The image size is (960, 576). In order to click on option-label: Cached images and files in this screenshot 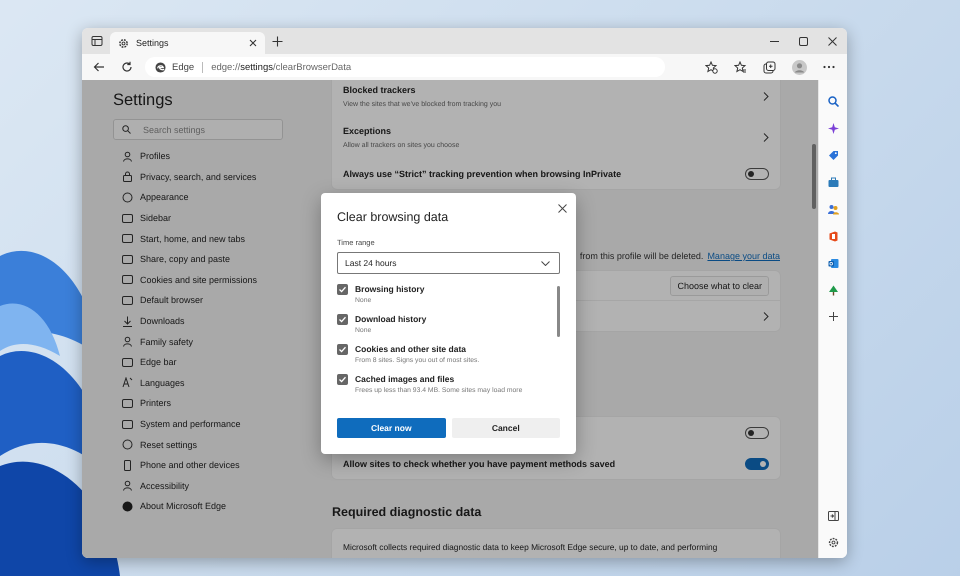, I will do `click(405, 379)`.